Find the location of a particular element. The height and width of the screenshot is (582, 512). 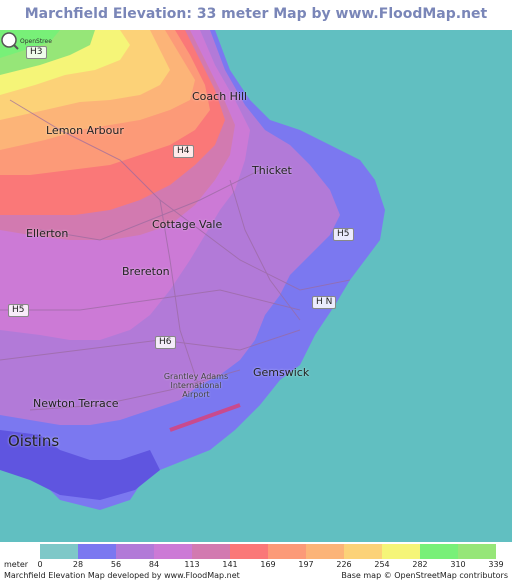

openstreetmap-logo-icon: OpenStreetMap is located at coordinates (26, 41).